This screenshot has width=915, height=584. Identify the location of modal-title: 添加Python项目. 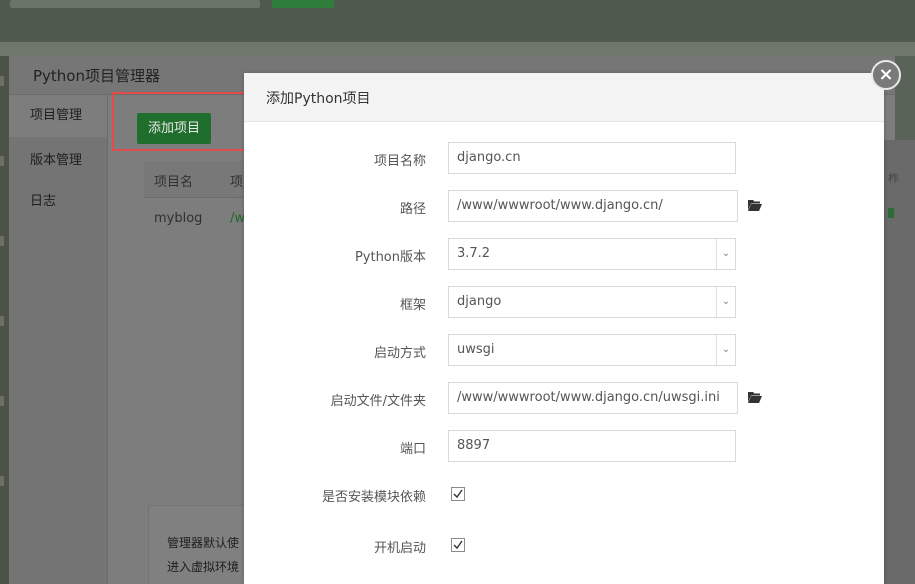
(318, 99).